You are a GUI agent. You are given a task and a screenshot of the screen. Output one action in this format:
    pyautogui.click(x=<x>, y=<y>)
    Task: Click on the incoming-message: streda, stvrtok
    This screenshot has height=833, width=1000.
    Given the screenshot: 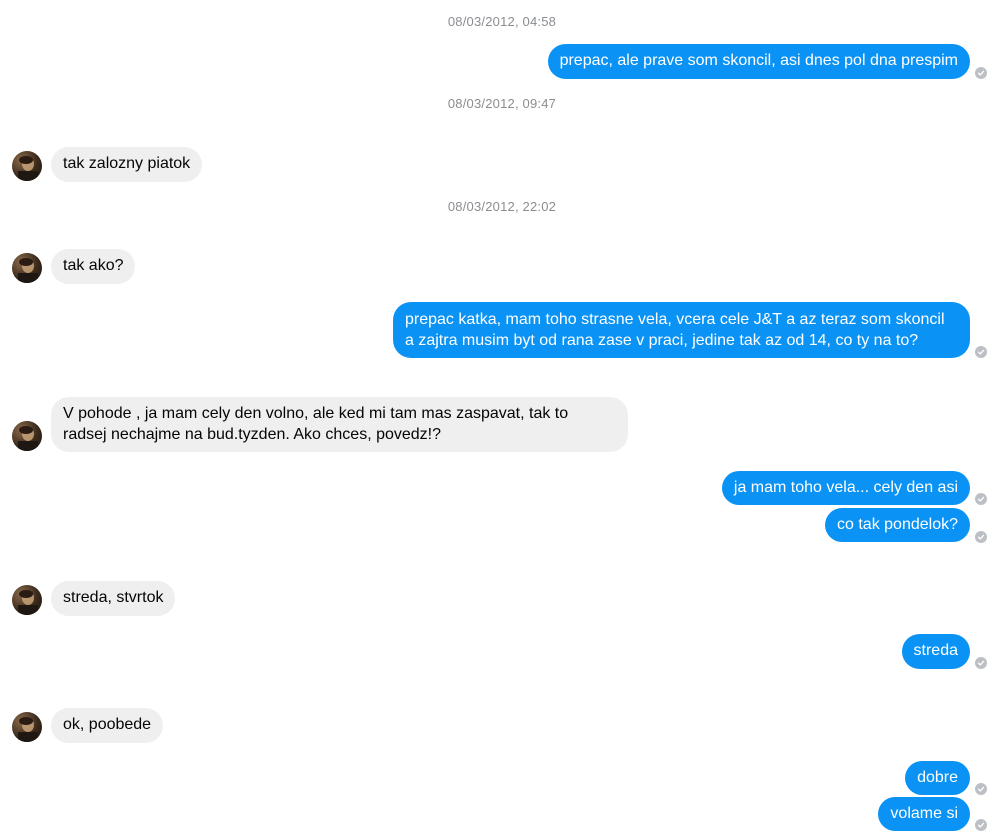 What is the action you would take?
    pyautogui.click(x=113, y=598)
    